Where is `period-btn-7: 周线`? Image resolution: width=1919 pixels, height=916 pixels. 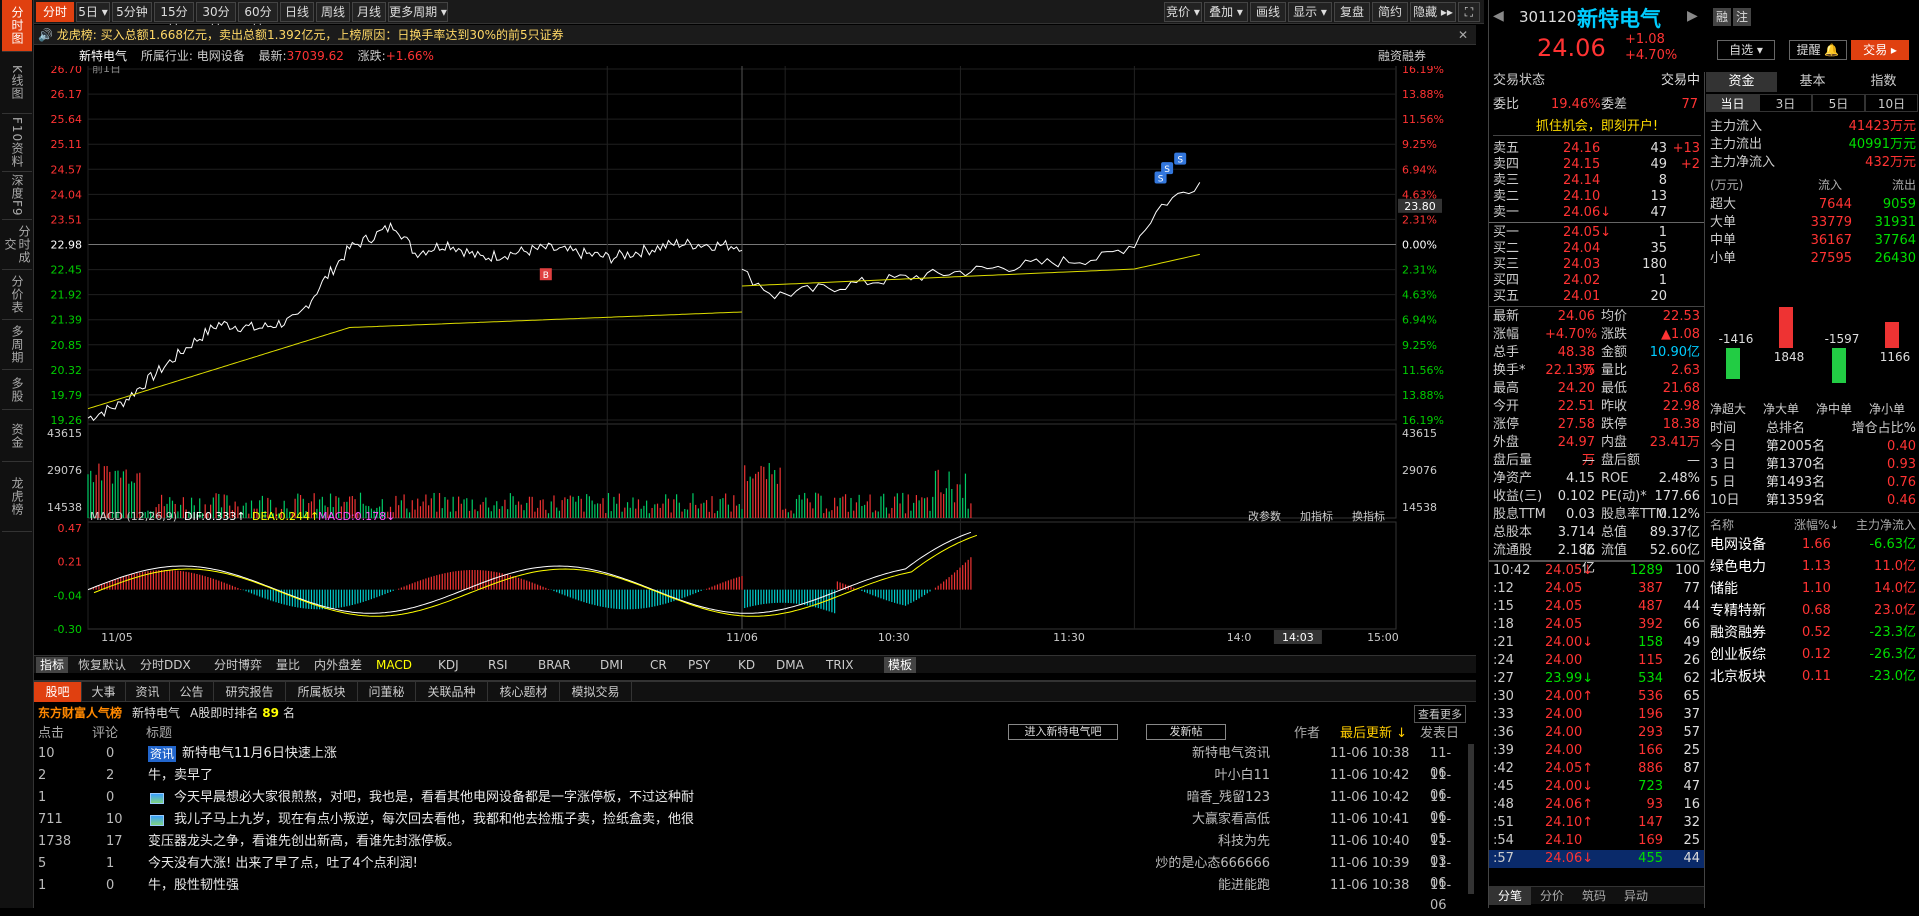 period-btn-7: 周线 is located at coordinates (333, 12).